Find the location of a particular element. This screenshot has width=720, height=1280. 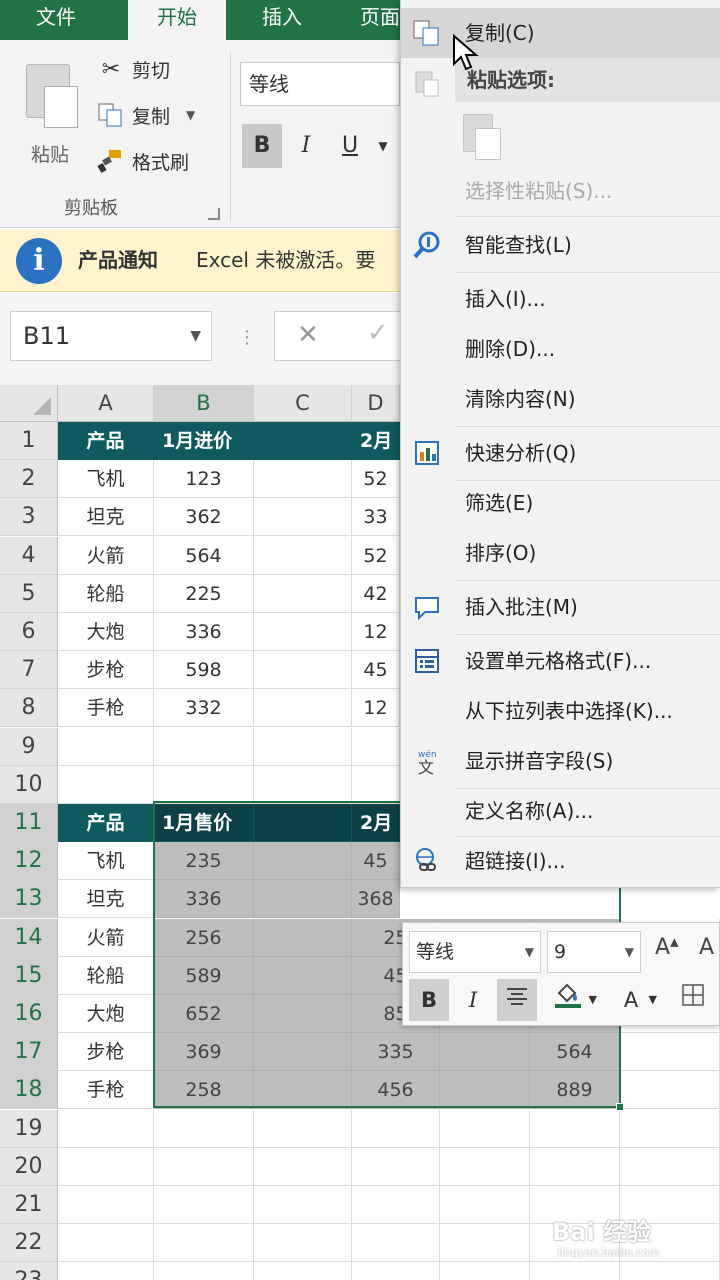

column-header-a: A is located at coordinates (106, 403).